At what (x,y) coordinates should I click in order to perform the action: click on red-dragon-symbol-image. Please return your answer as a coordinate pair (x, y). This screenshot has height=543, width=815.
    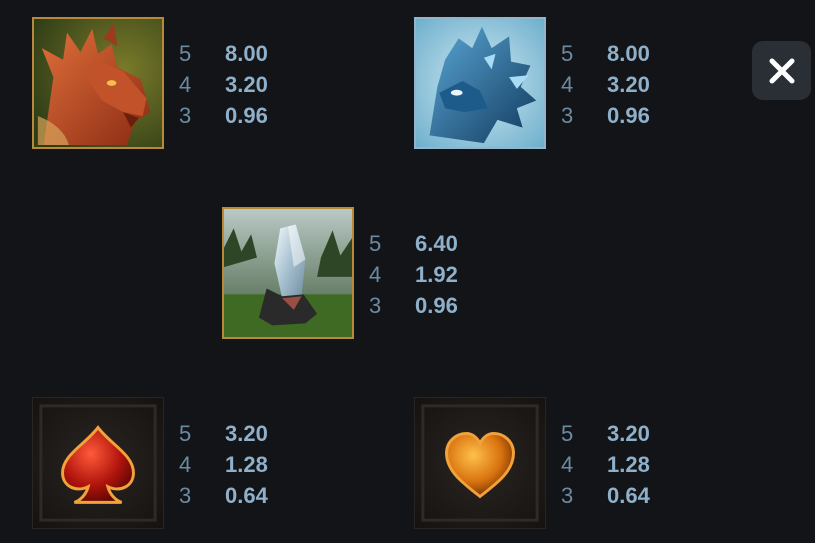
    Looking at the image, I should click on (98, 83).